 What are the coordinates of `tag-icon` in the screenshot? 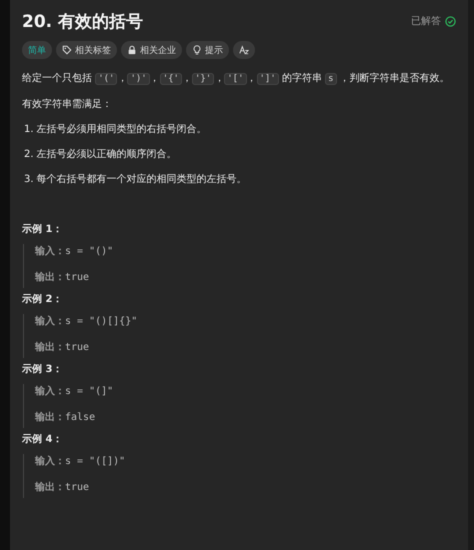 It's located at (67, 50).